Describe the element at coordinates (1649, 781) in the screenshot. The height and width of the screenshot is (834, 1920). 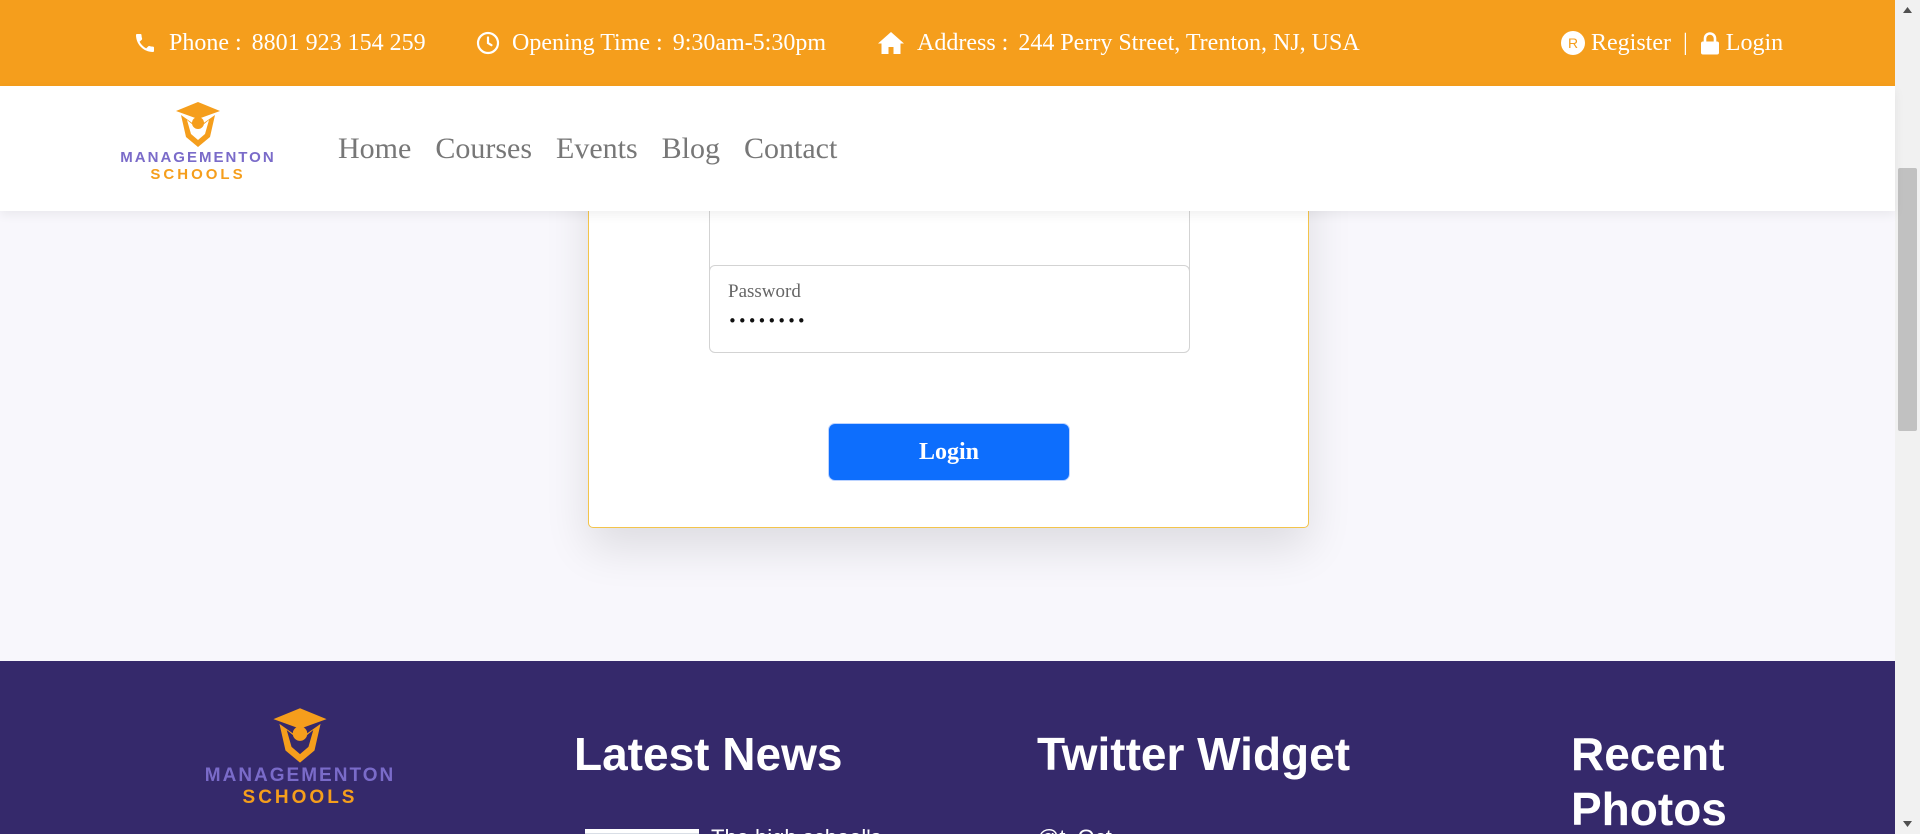
I see `recent-photos-heading: Recent Photos` at that location.